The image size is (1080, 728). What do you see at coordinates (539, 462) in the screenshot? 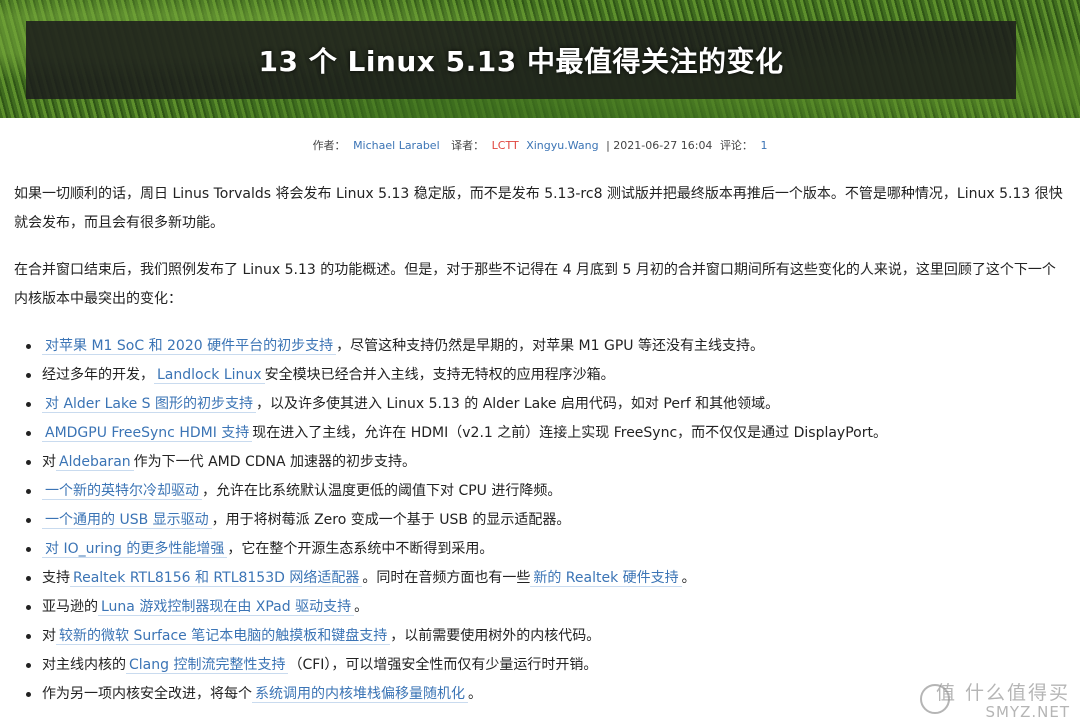
I see `list-item: 对 Aldebaran 作为下一代 AMD CDNA 加速器的初步支持。` at bounding box center [539, 462].